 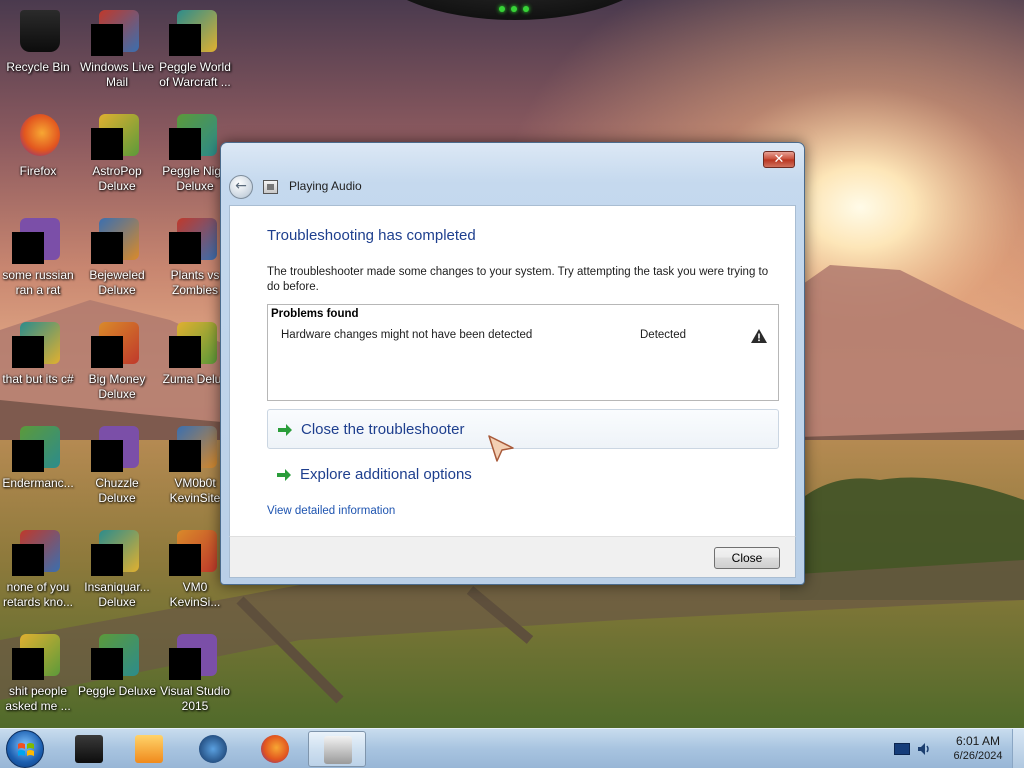 I want to click on desktop-icon: some russian ran a rat, so click(x=39, y=255).